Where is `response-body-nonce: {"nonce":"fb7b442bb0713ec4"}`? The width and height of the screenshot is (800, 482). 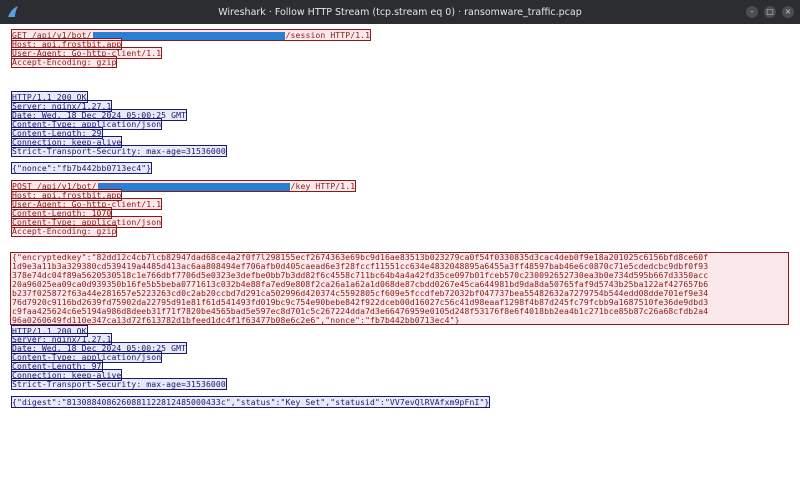
response-body-nonce: {"nonce":"fb7b442bb0713ec4"} is located at coordinates (81, 168).